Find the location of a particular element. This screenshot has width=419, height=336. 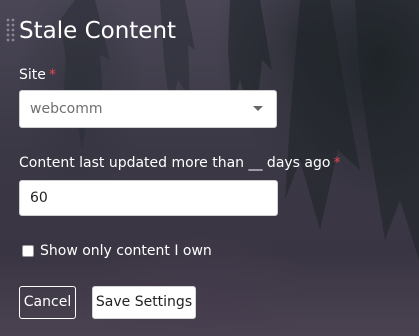

site-label-text: Site is located at coordinates (32, 75).